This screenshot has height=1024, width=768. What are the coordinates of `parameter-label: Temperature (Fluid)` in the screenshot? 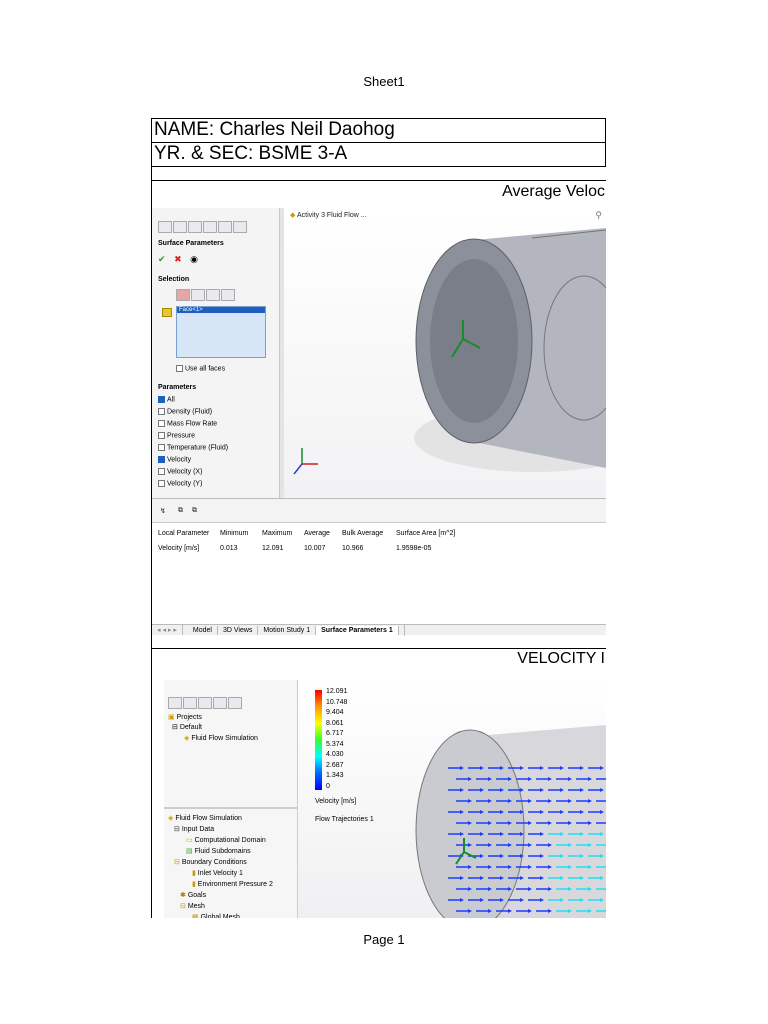 It's located at (198, 448).